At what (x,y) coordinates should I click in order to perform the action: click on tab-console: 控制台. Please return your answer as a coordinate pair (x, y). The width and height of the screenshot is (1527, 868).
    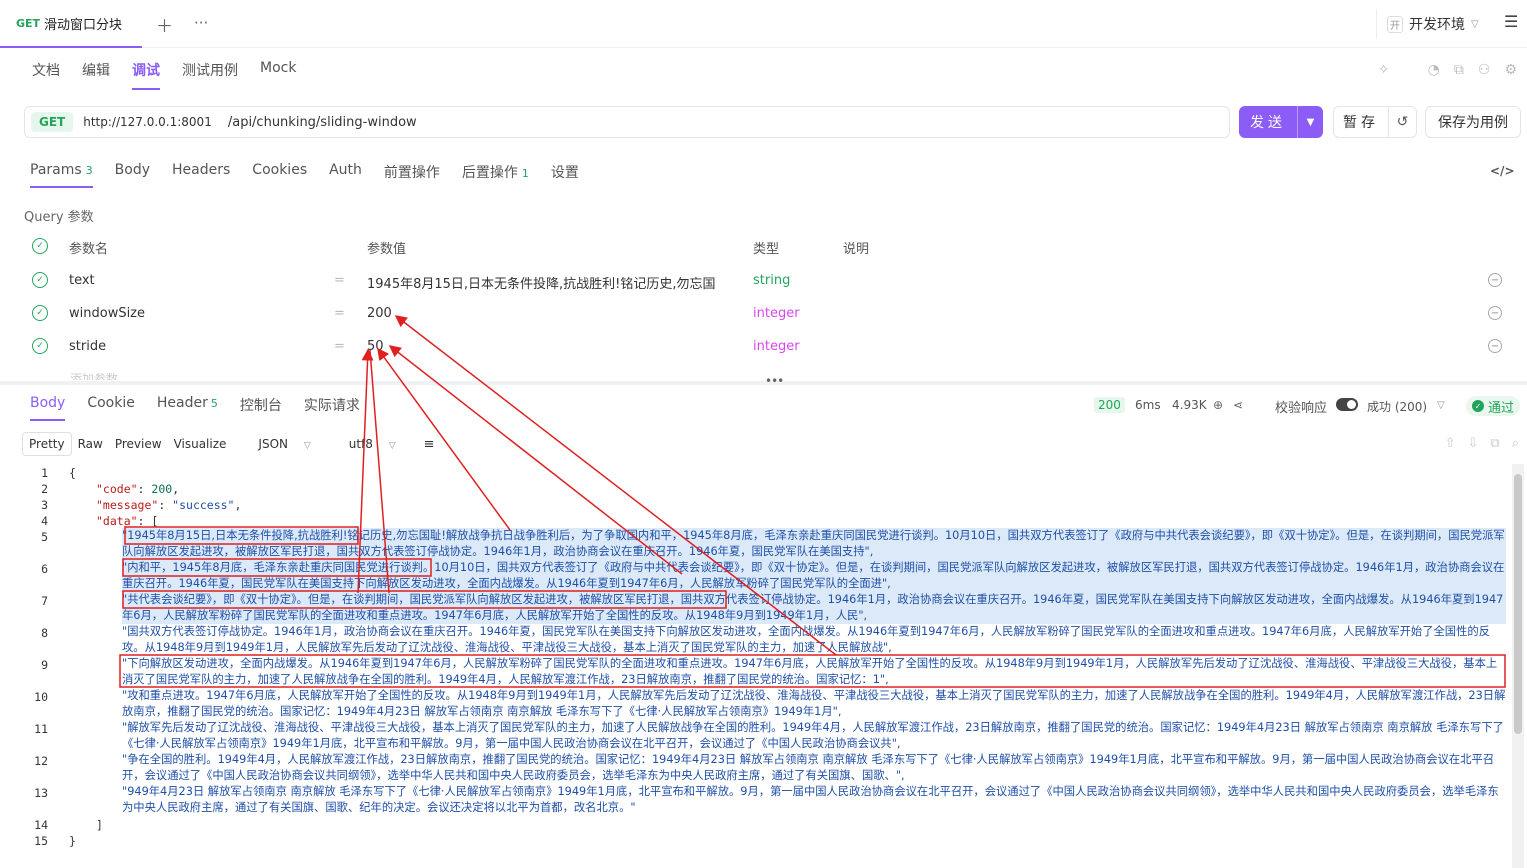
    Looking at the image, I should click on (261, 408).